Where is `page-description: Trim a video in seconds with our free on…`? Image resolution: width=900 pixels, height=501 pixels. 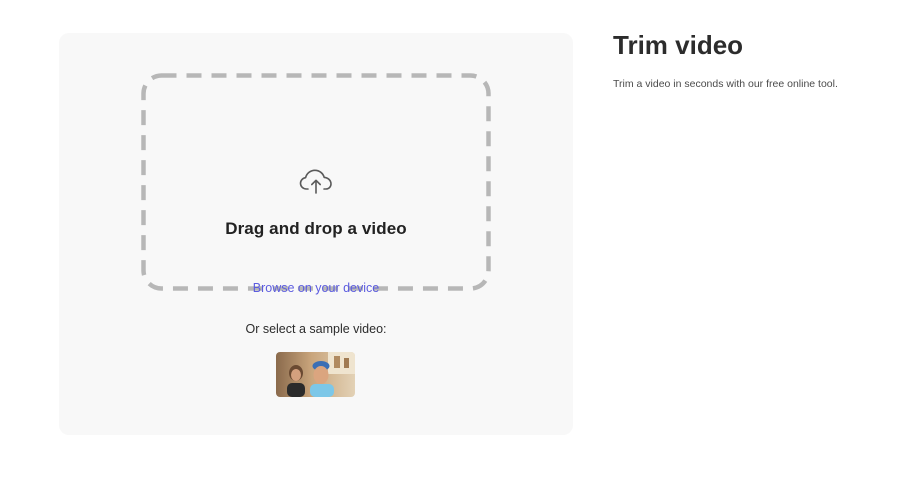
page-description: Trim a video in seconds with our free on… is located at coordinates (725, 84).